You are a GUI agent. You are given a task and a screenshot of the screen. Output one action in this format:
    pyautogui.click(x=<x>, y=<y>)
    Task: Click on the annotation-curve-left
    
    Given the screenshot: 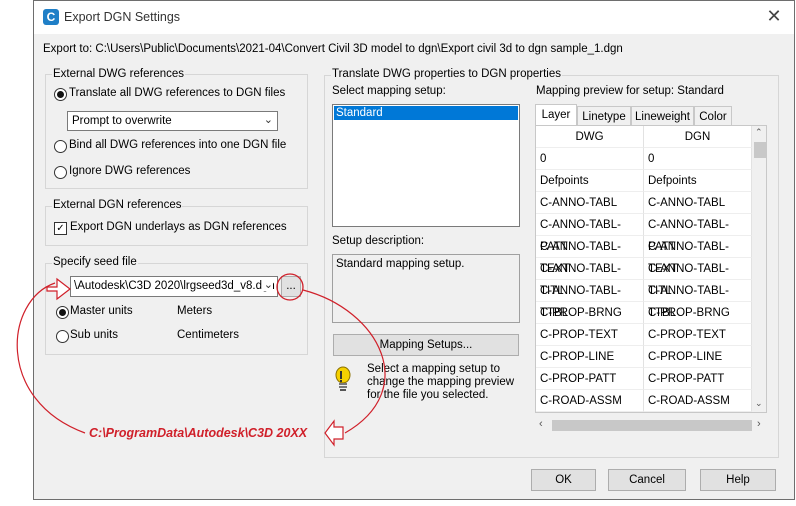 What is the action you would take?
    pyautogui.click(x=51, y=358)
    